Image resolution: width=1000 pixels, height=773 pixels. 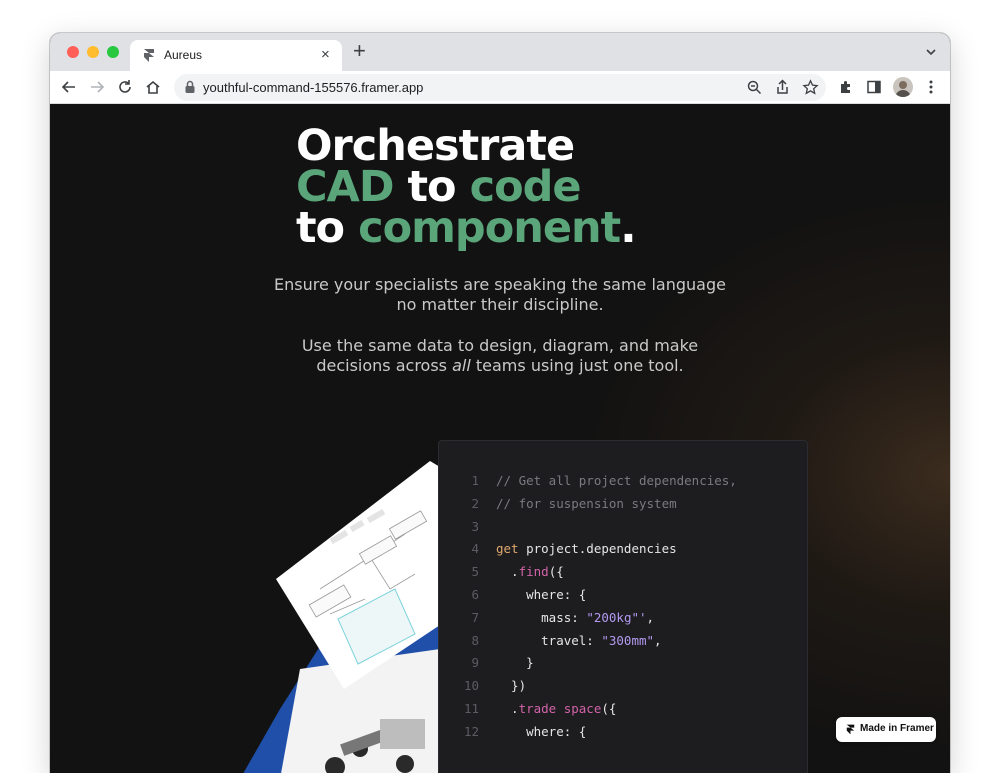 What do you see at coordinates (549, 640) in the screenshot?
I see `code-token: travel:` at bounding box center [549, 640].